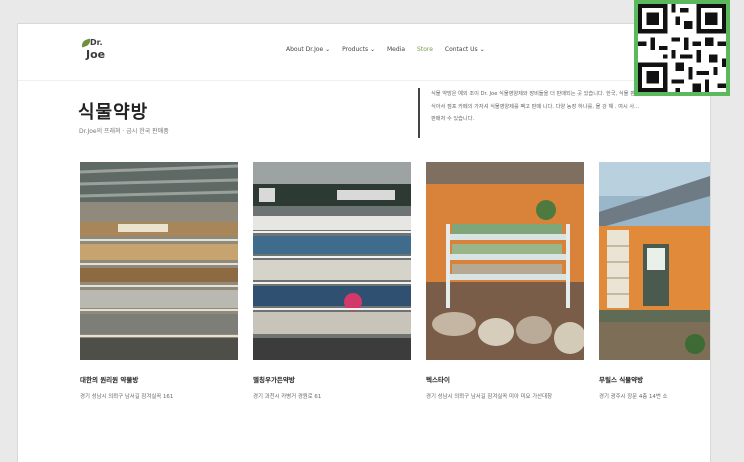 The image size is (744, 462). I want to click on page-title: 식물약방, so click(113, 112).